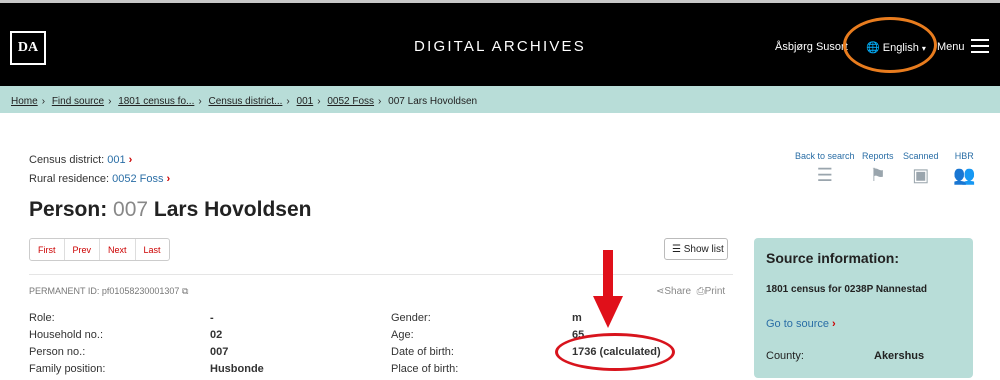 This screenshot has height=380, width=1000. What do you see at coordinates (152, 249) in the screenshot?
I see `pager-last-button: Last` at bounding box center [152, 249].